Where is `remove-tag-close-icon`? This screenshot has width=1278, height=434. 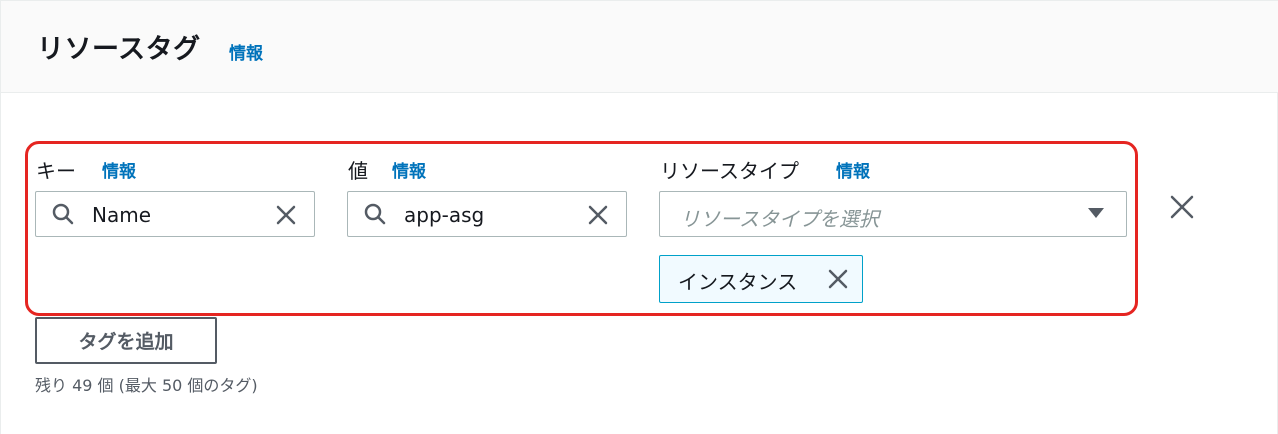 remove-tag-close-icon is located at coordinates (1182, 207).